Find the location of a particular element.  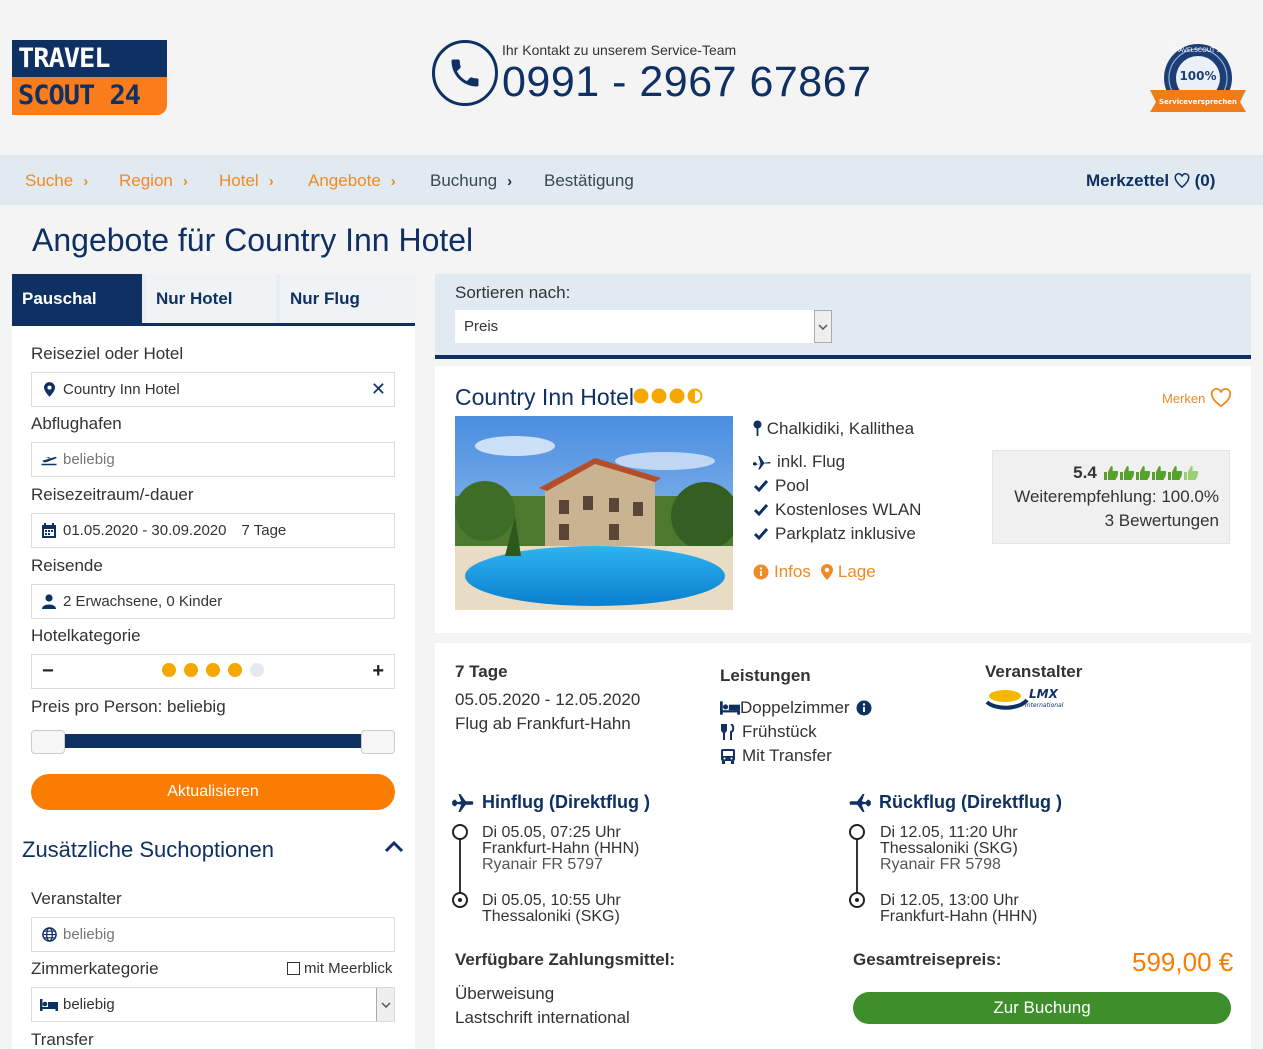

travellers-field: 2 Erwachsene, 0 Kinder is located at coordinates (213, 601).